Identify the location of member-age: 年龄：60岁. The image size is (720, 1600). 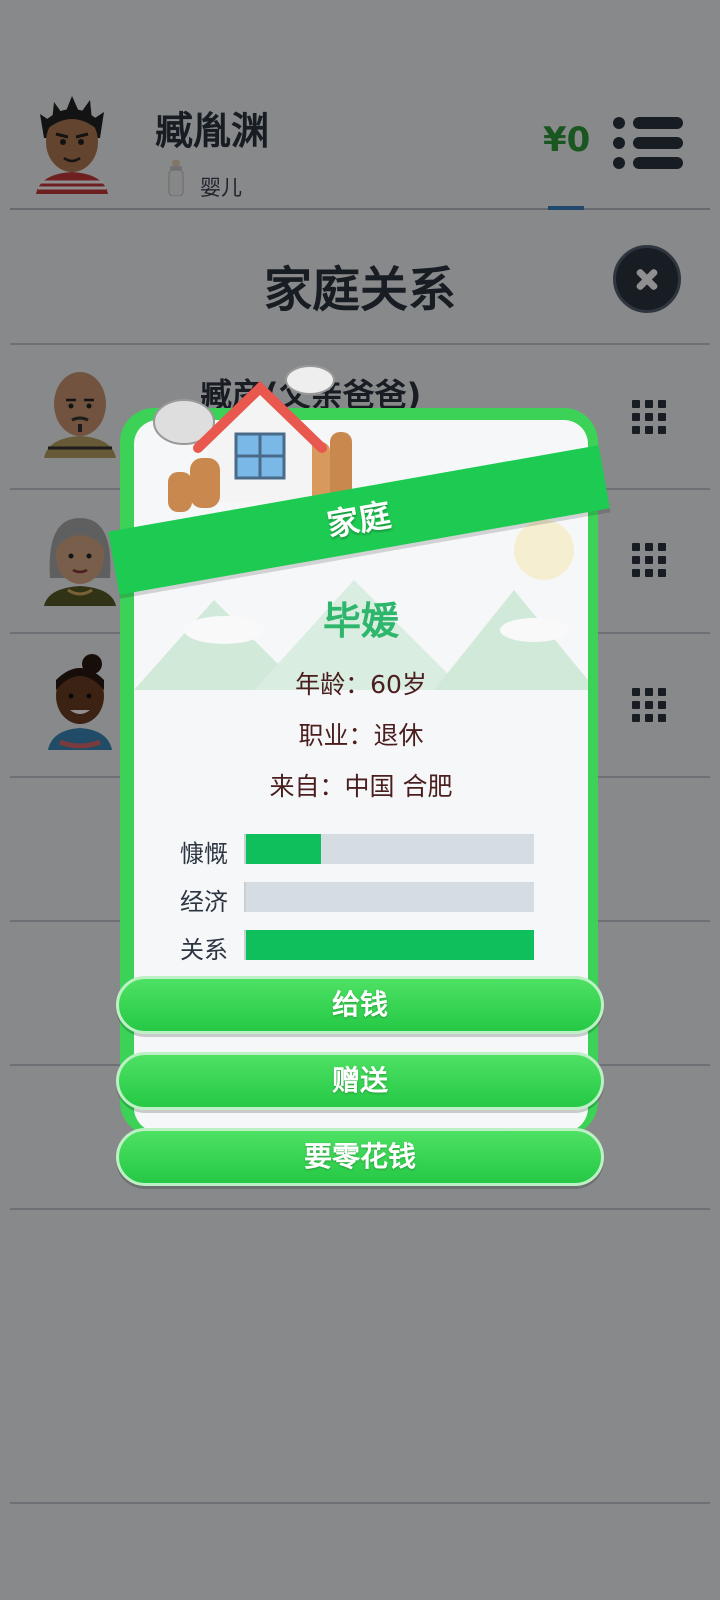
(361, 684).